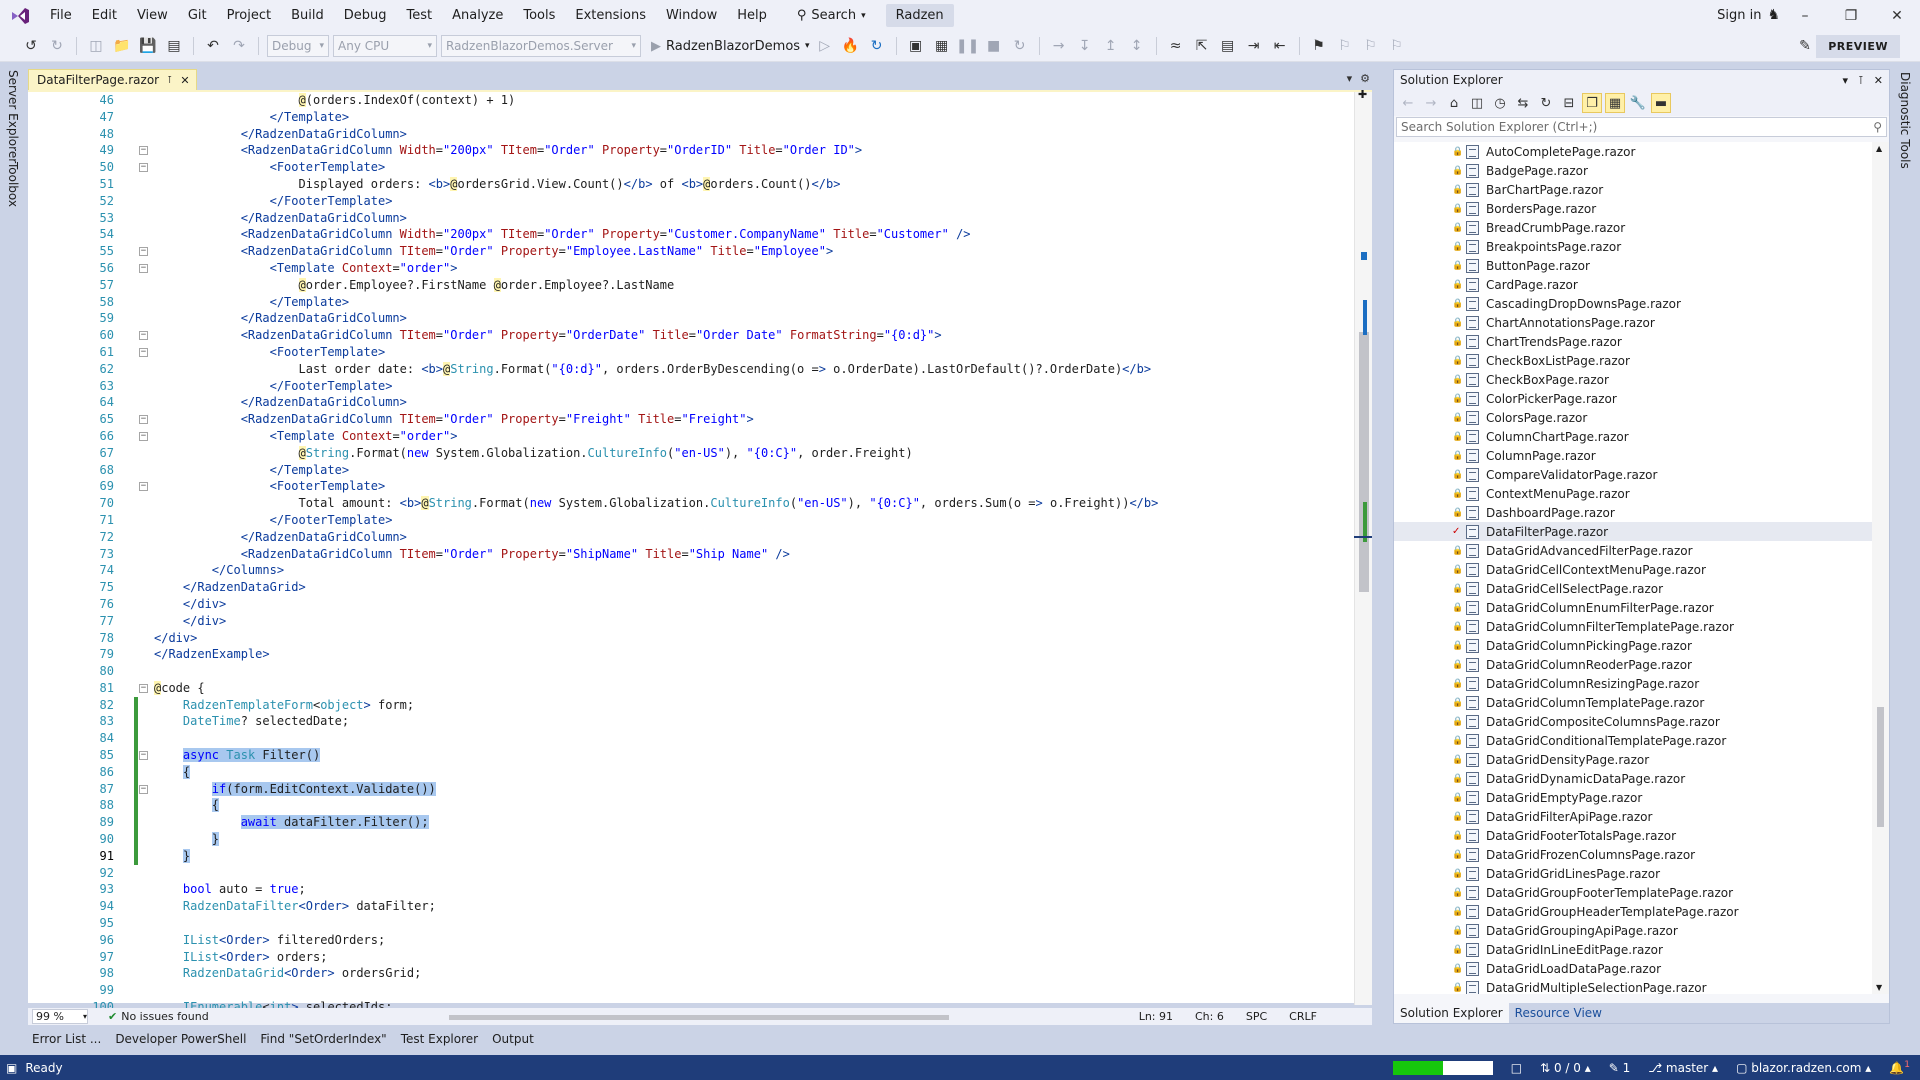  Describe the element at coordinates (1319, 46) in the screenshot. I see `bookmark-icon: ⚑` at that location.